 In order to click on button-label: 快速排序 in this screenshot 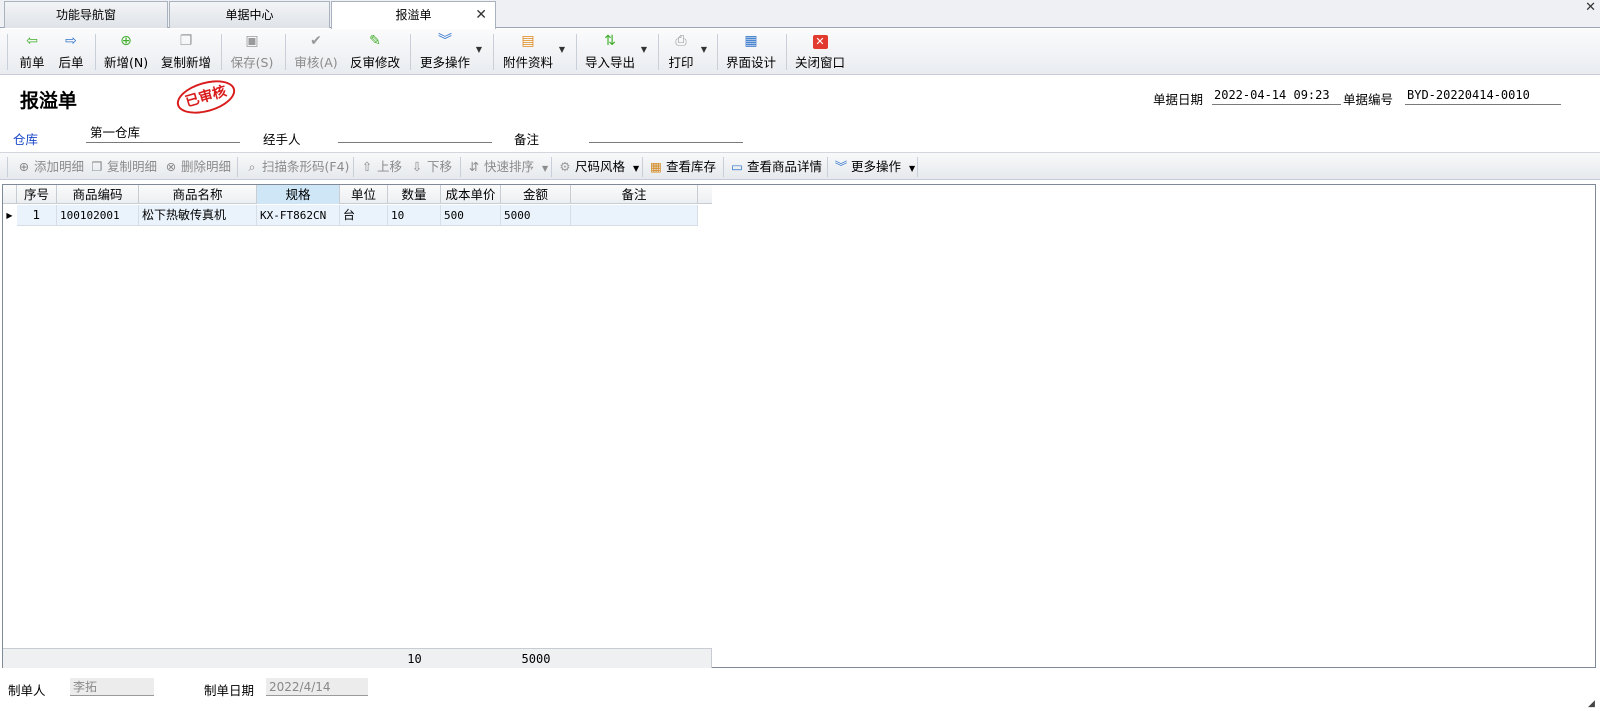, I will do `click(509, 166)`.